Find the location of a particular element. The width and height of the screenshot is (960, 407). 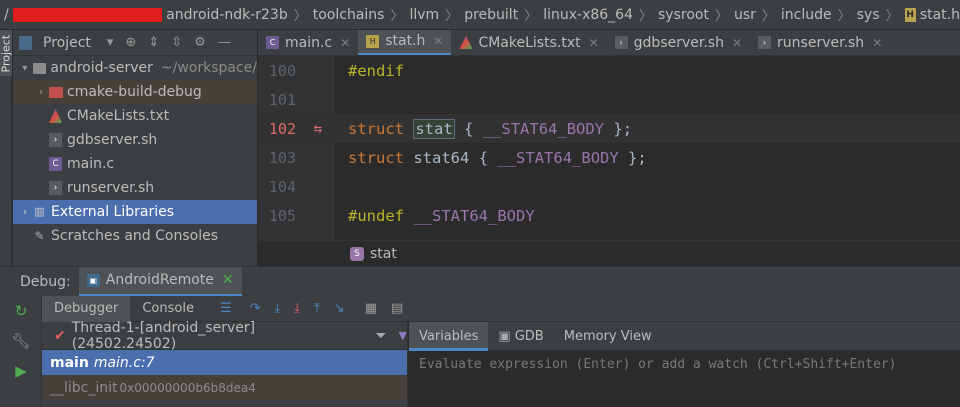

resume-icon: ▶︎ is located at coordinates (21, 371).